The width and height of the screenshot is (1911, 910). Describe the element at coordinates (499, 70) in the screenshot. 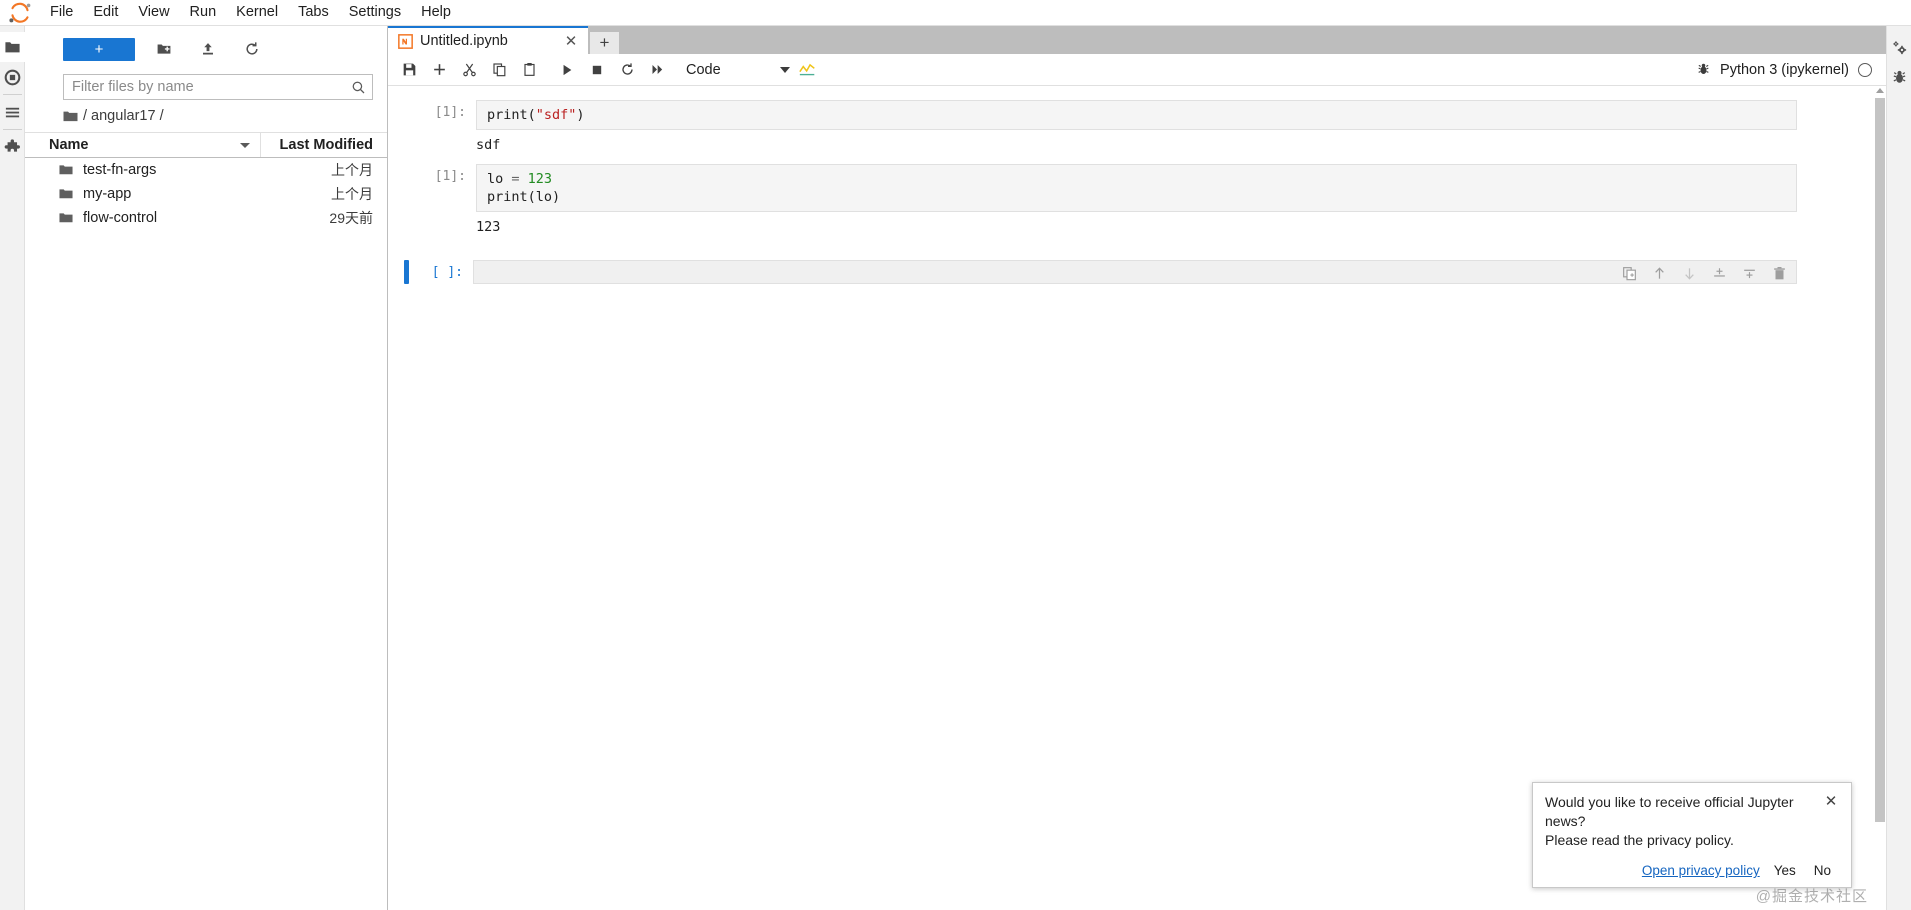

I see `copy-icon` at that location.